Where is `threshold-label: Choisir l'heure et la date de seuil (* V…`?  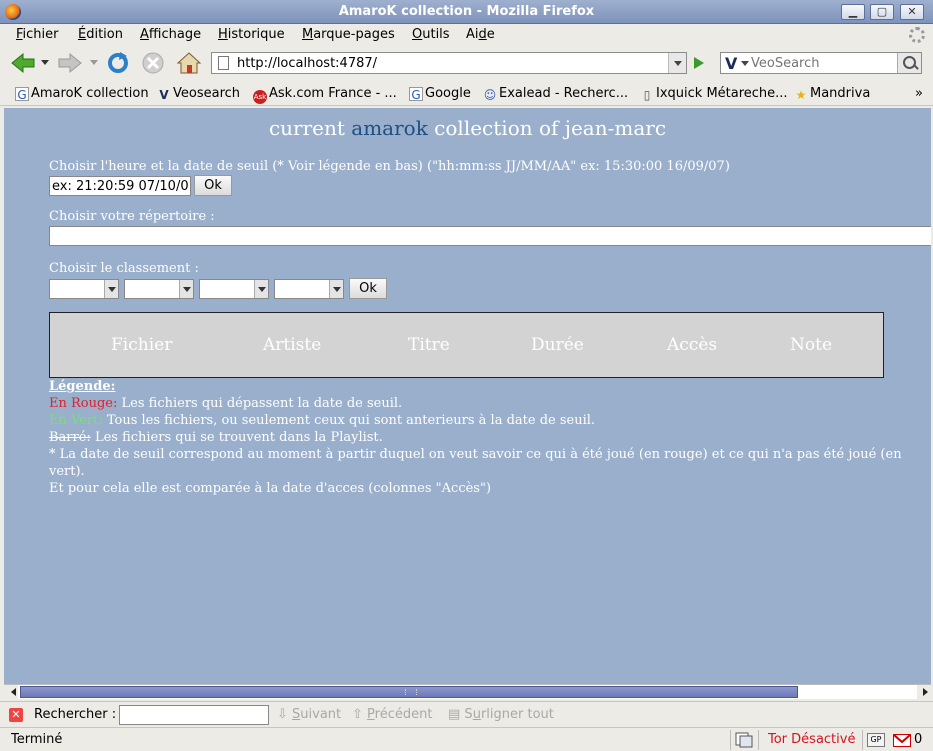 threshold-label: Choisir l'heure et la date de seuil (* V… is located at coordinates (389, 166).